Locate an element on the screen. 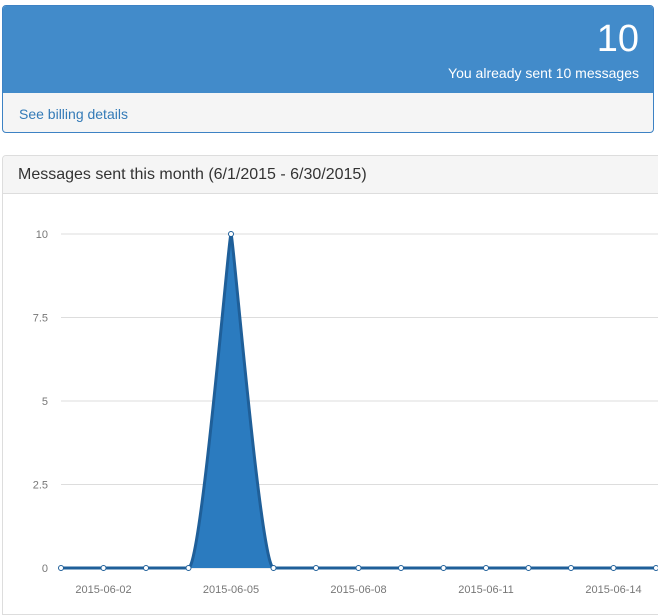 The image size is (658, 615). messages-count: 10 is located at coordinates (618, 39).